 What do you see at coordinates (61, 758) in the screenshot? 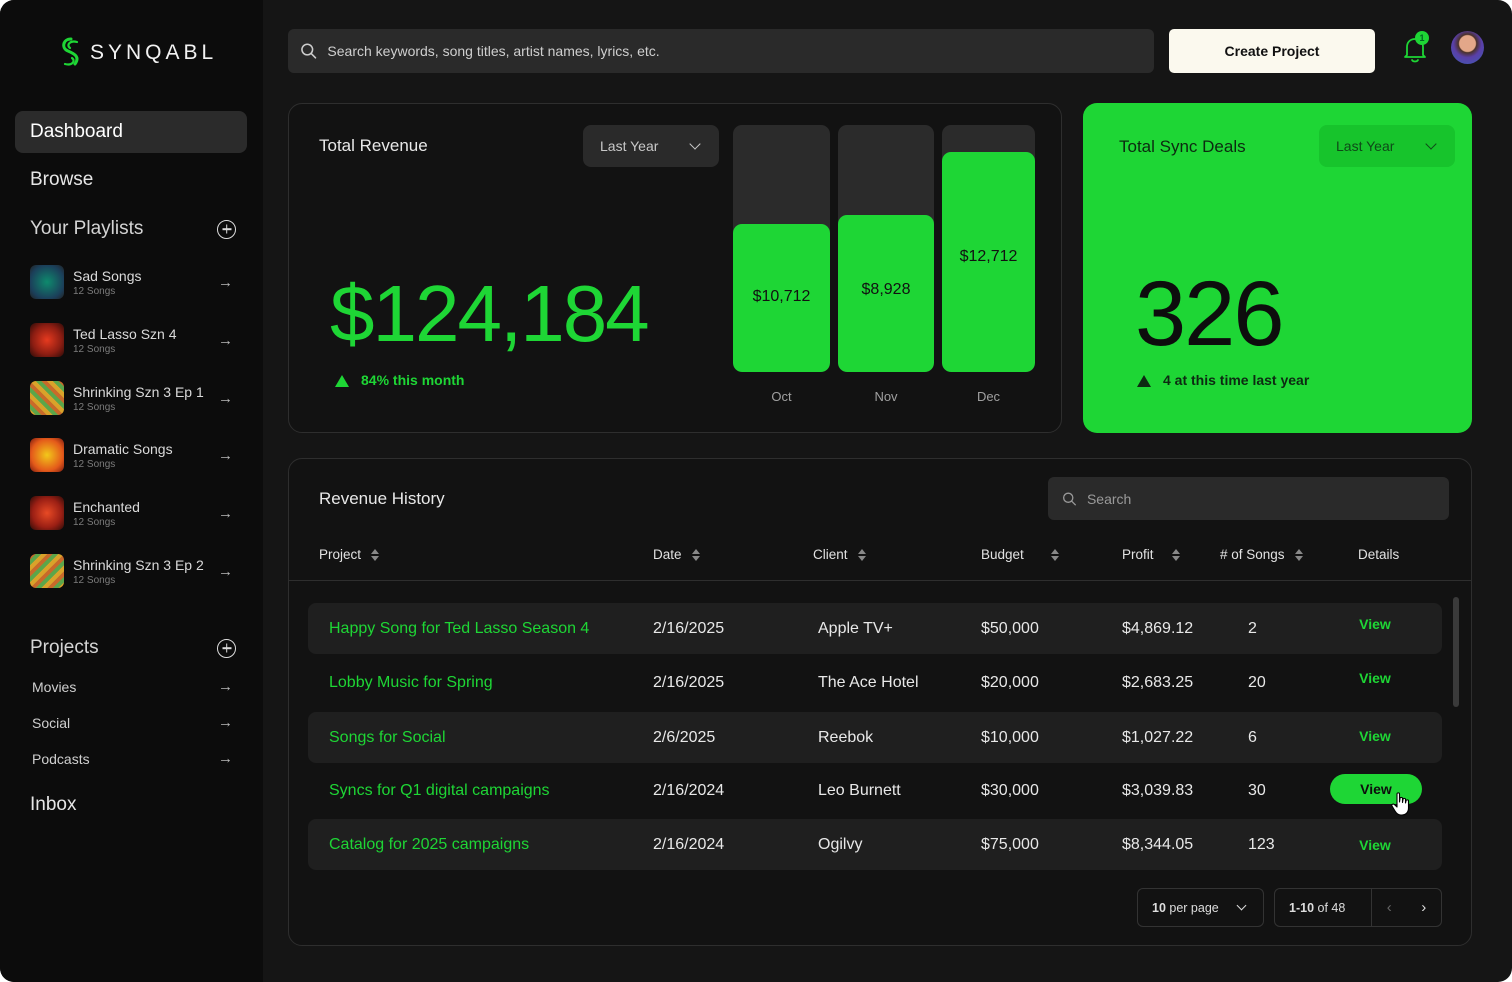
I see `project-label: Podcasts` at bounding box center [61, 758].